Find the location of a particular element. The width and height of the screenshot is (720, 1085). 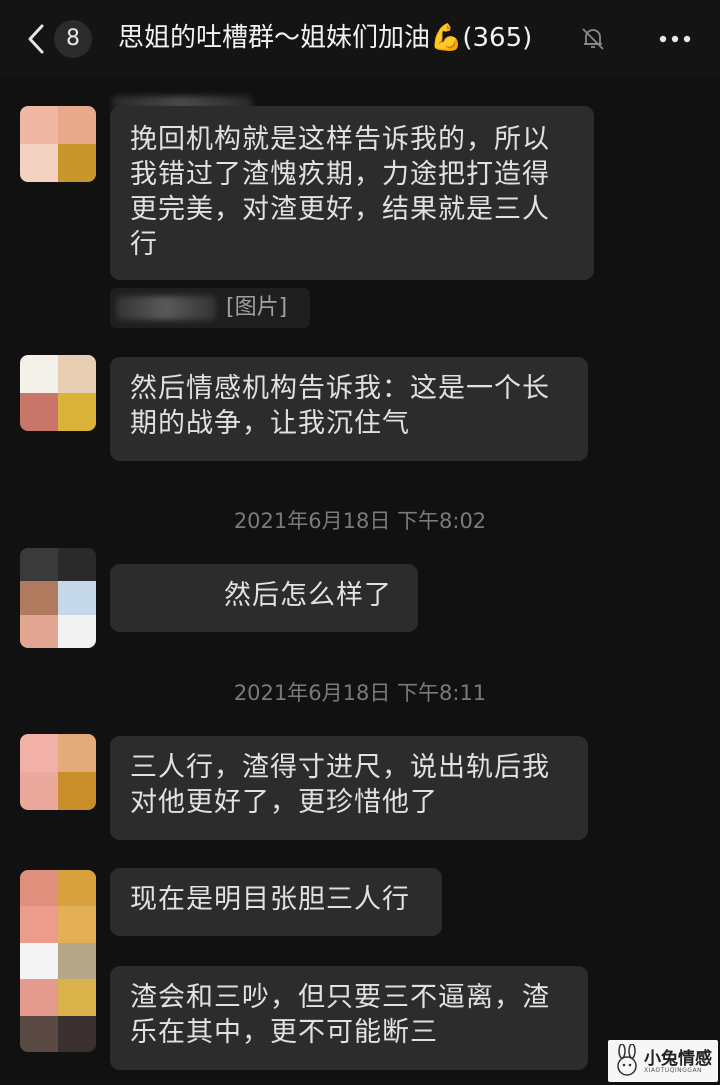

message-bubble: 渣会和三吵，但只要三不逼离，渣乐在其中，更不可能断三 is located at coordinates (349, 1018).